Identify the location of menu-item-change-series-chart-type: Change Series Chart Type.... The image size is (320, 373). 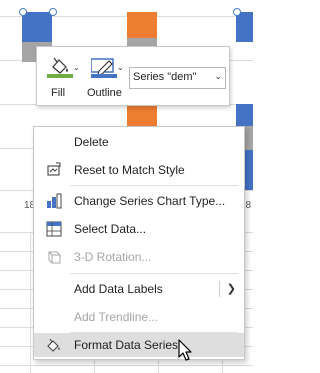
(139, 201).